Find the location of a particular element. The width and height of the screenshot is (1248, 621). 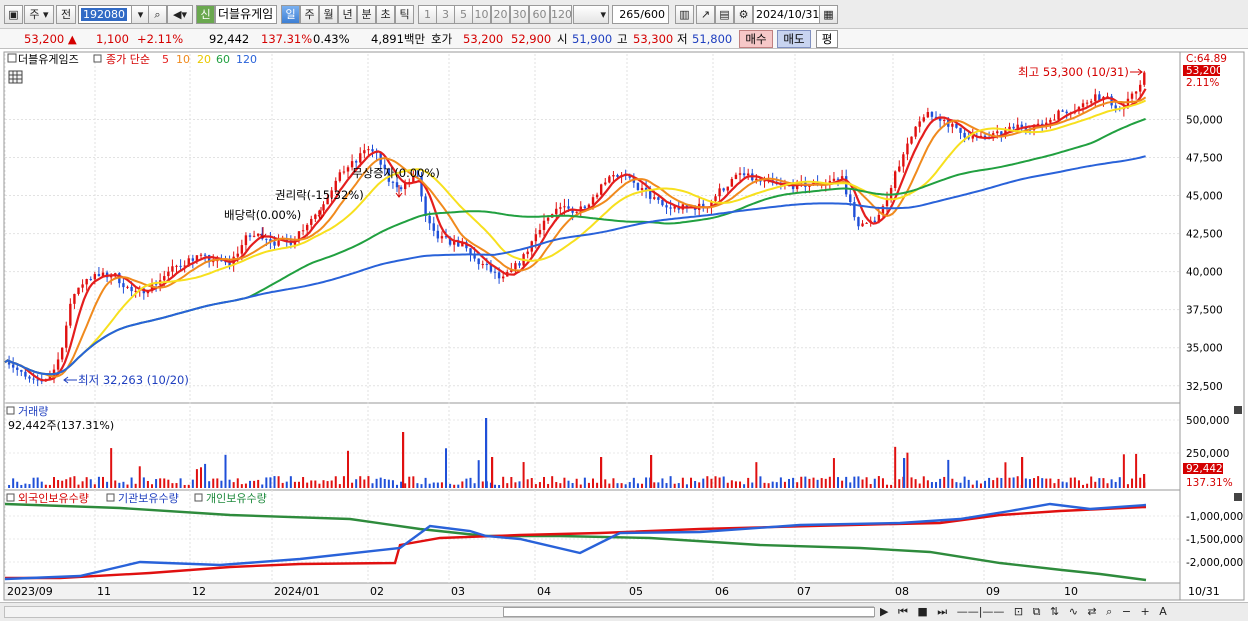

chart-scrollbar is located at coordinates (439, 612).